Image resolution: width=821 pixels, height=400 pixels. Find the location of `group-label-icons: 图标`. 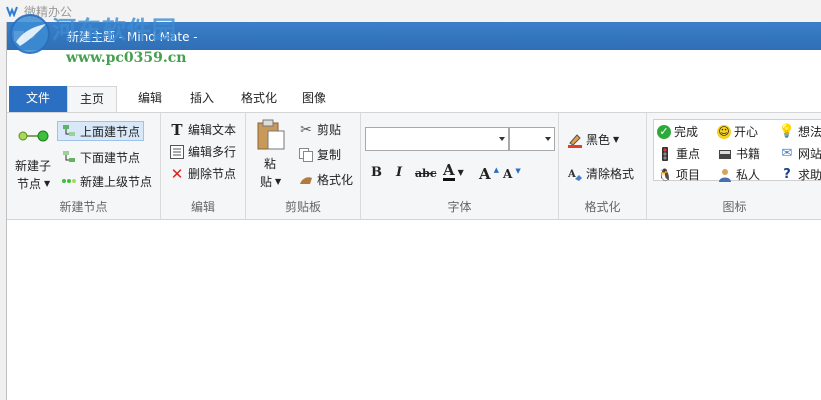

group-label-icons: 图标 is located at coordinates (734, 207).